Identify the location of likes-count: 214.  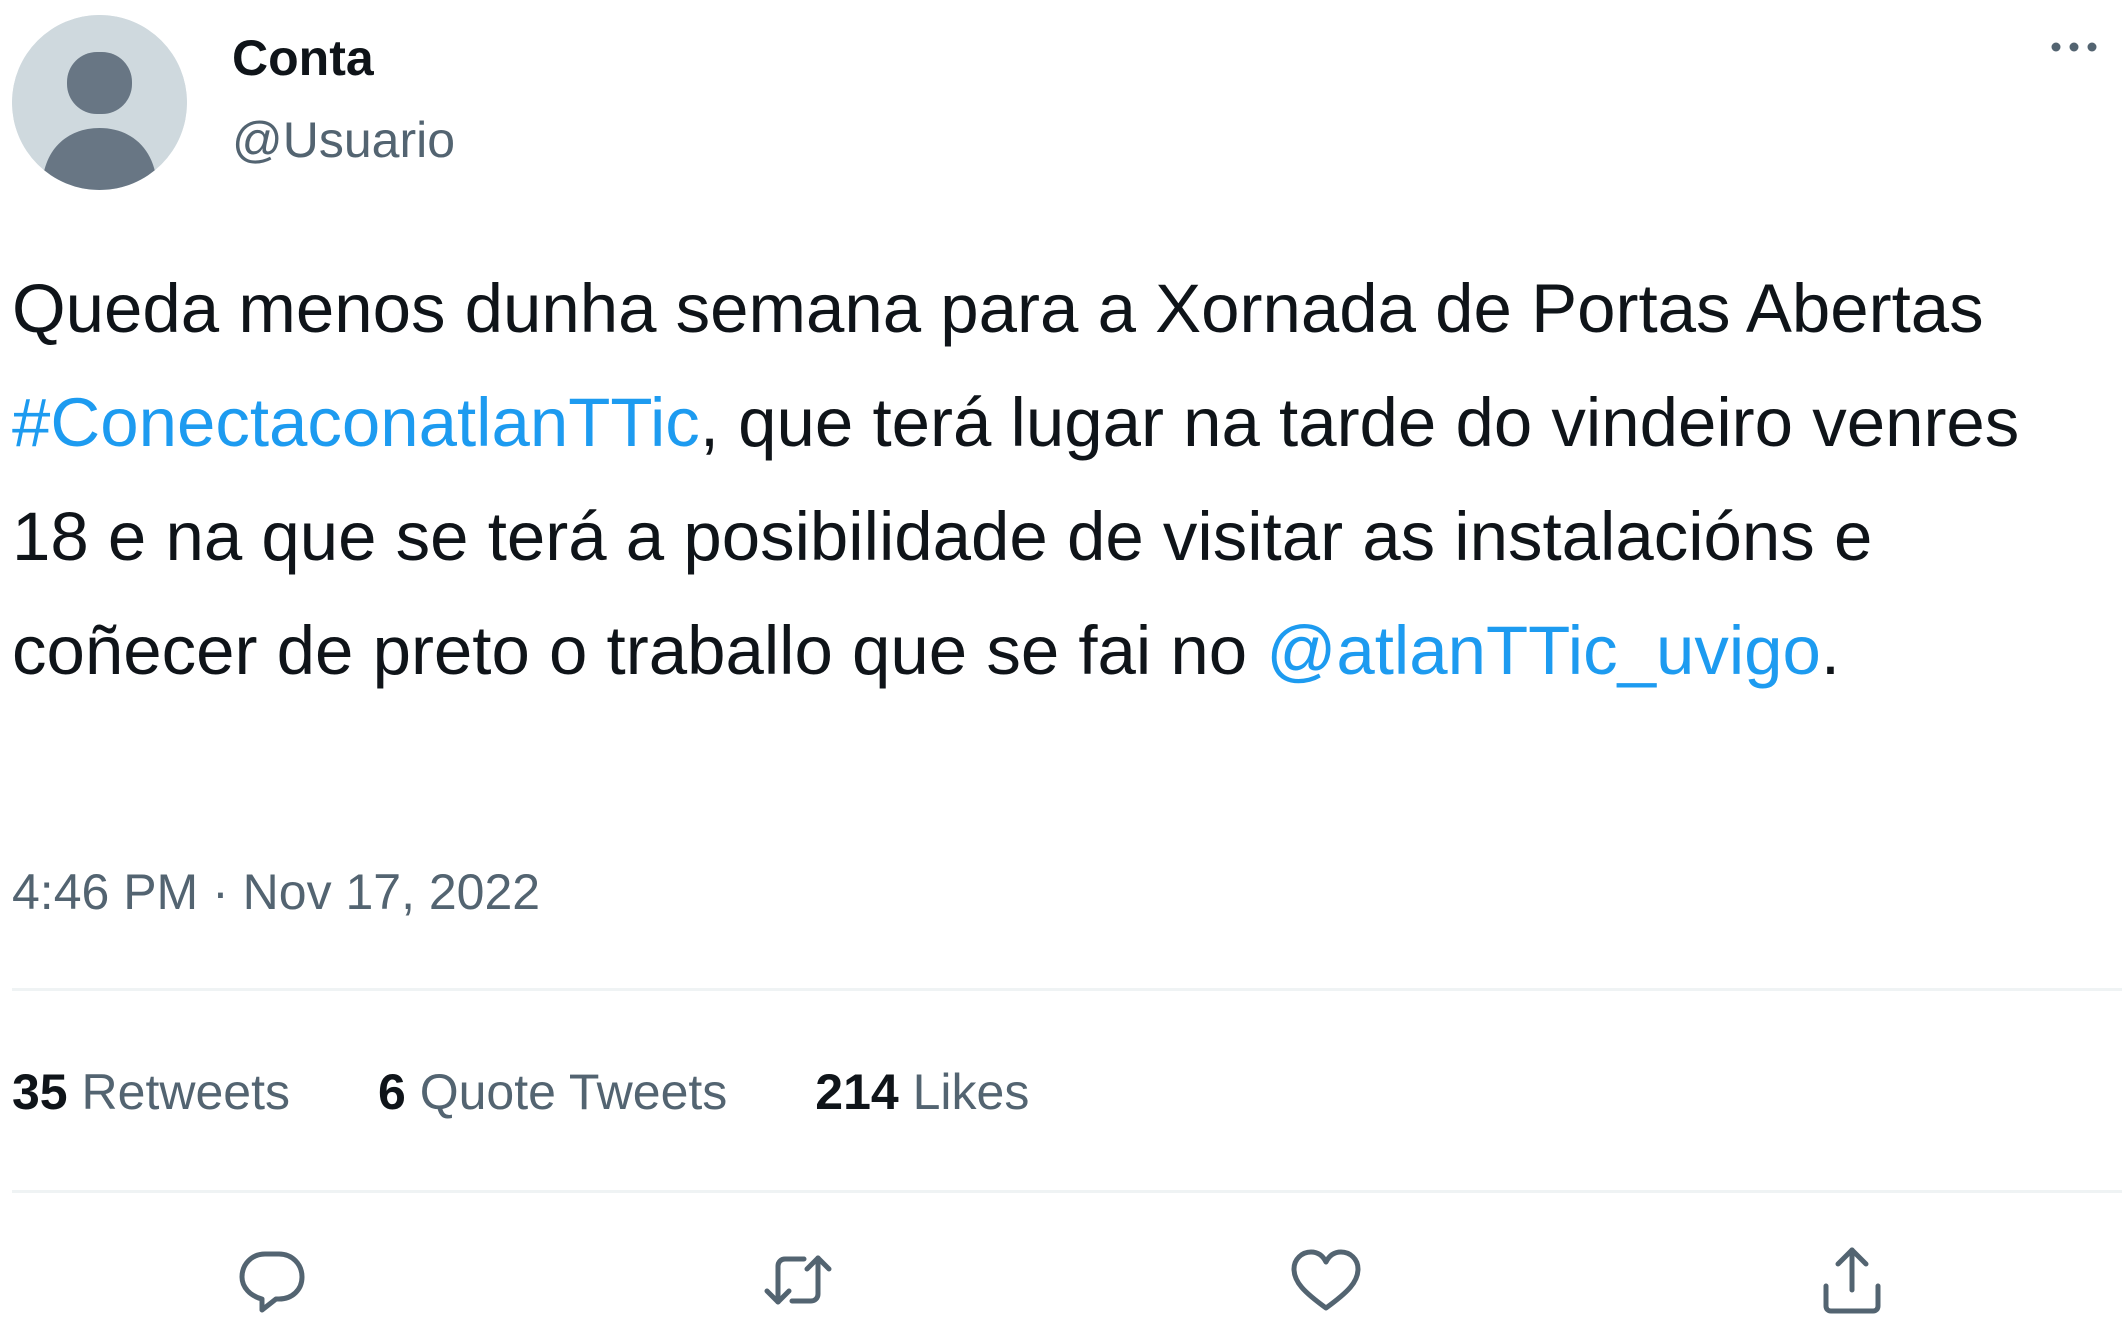
(857, 1092).